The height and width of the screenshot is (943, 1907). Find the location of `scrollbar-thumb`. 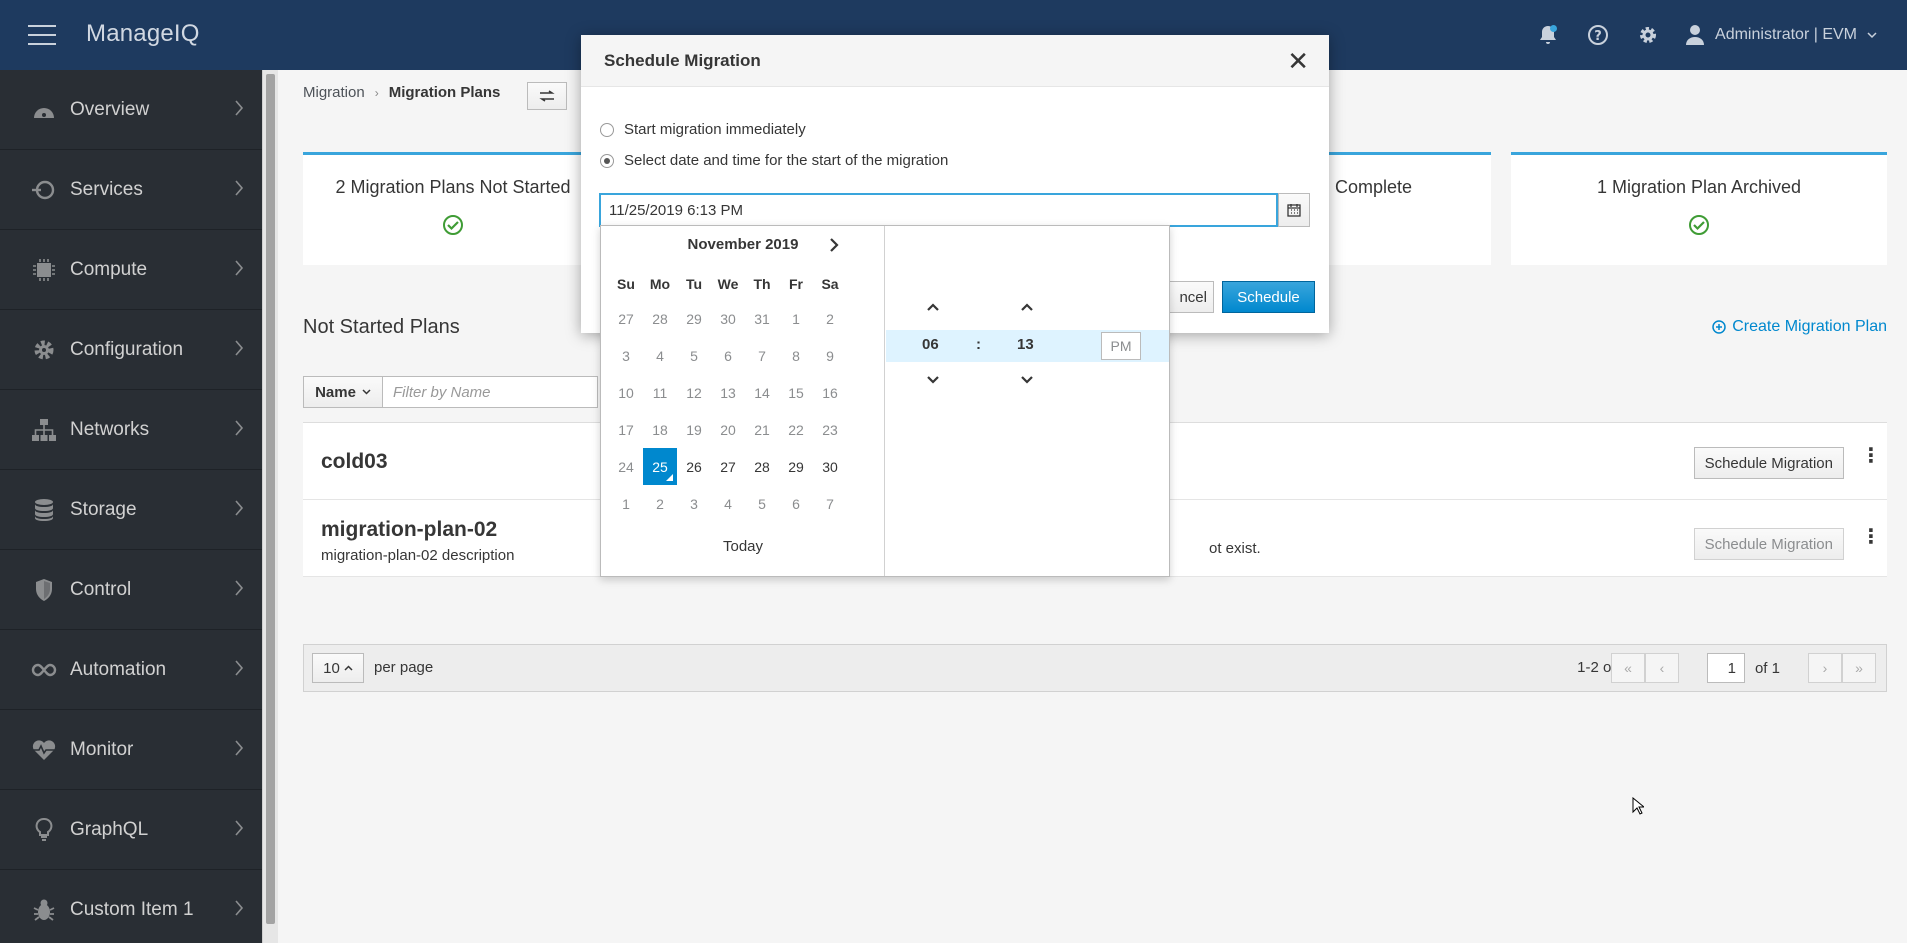

scrollbar-thumb is located at coordinates (270, 499).